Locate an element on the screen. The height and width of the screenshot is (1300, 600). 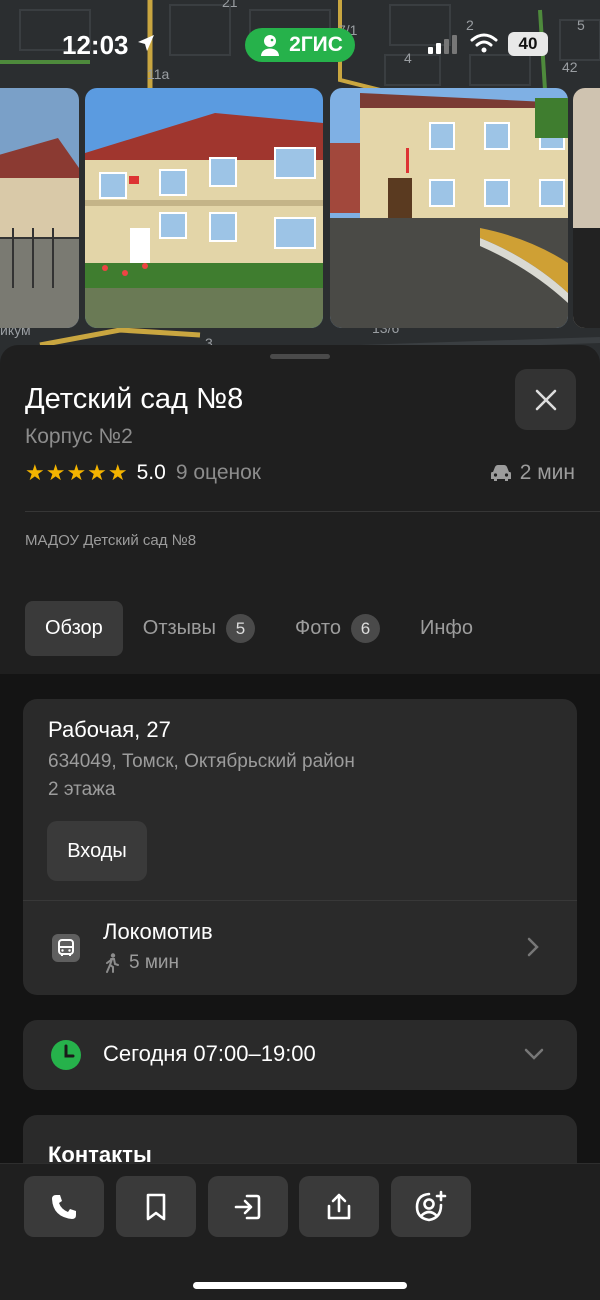
drive-time: 2 мин is located at coordinates (532, 473).